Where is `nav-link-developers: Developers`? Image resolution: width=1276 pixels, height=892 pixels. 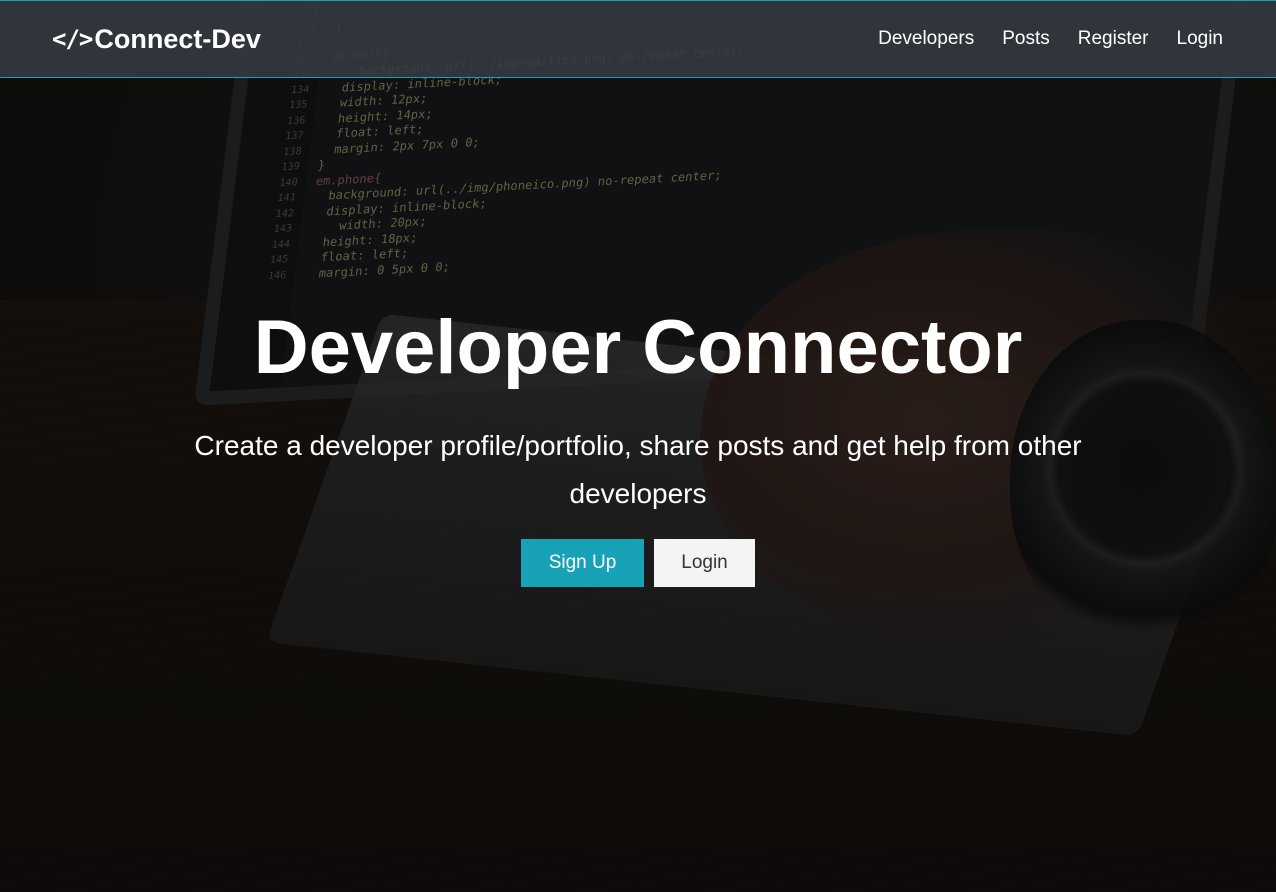 nav-link-developers: Developers is located at coordinates (926, 39).